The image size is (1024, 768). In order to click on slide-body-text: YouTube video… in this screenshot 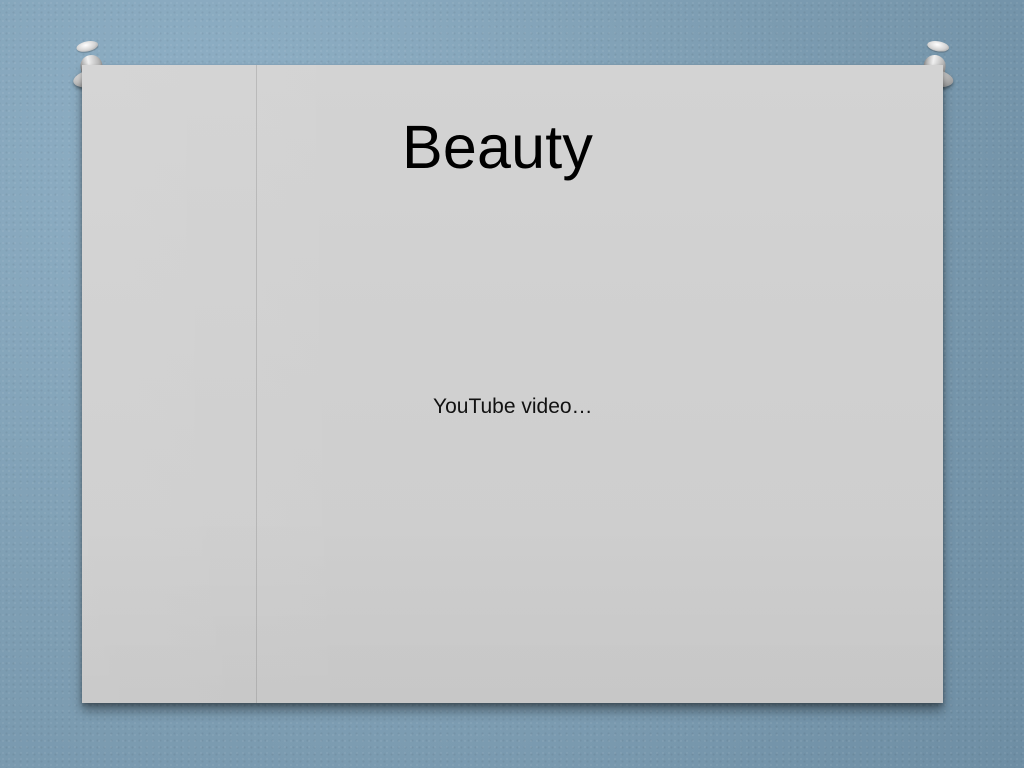, I will do `click(513, 406)`.